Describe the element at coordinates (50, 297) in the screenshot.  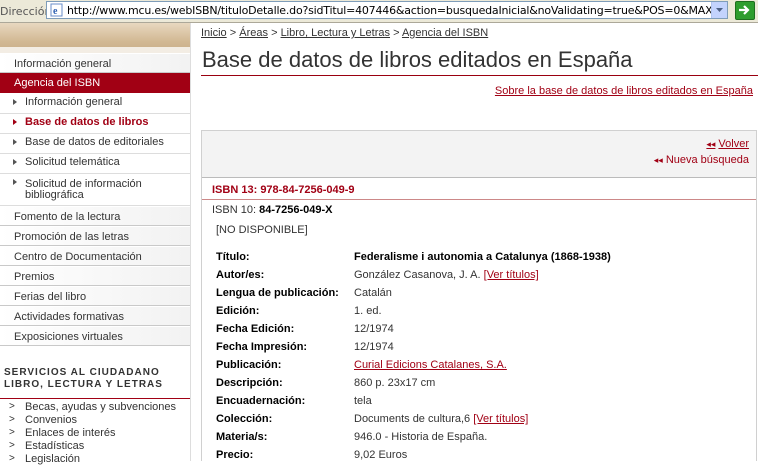
I see `sidebar-item-label: Ferias del libro` at that location.